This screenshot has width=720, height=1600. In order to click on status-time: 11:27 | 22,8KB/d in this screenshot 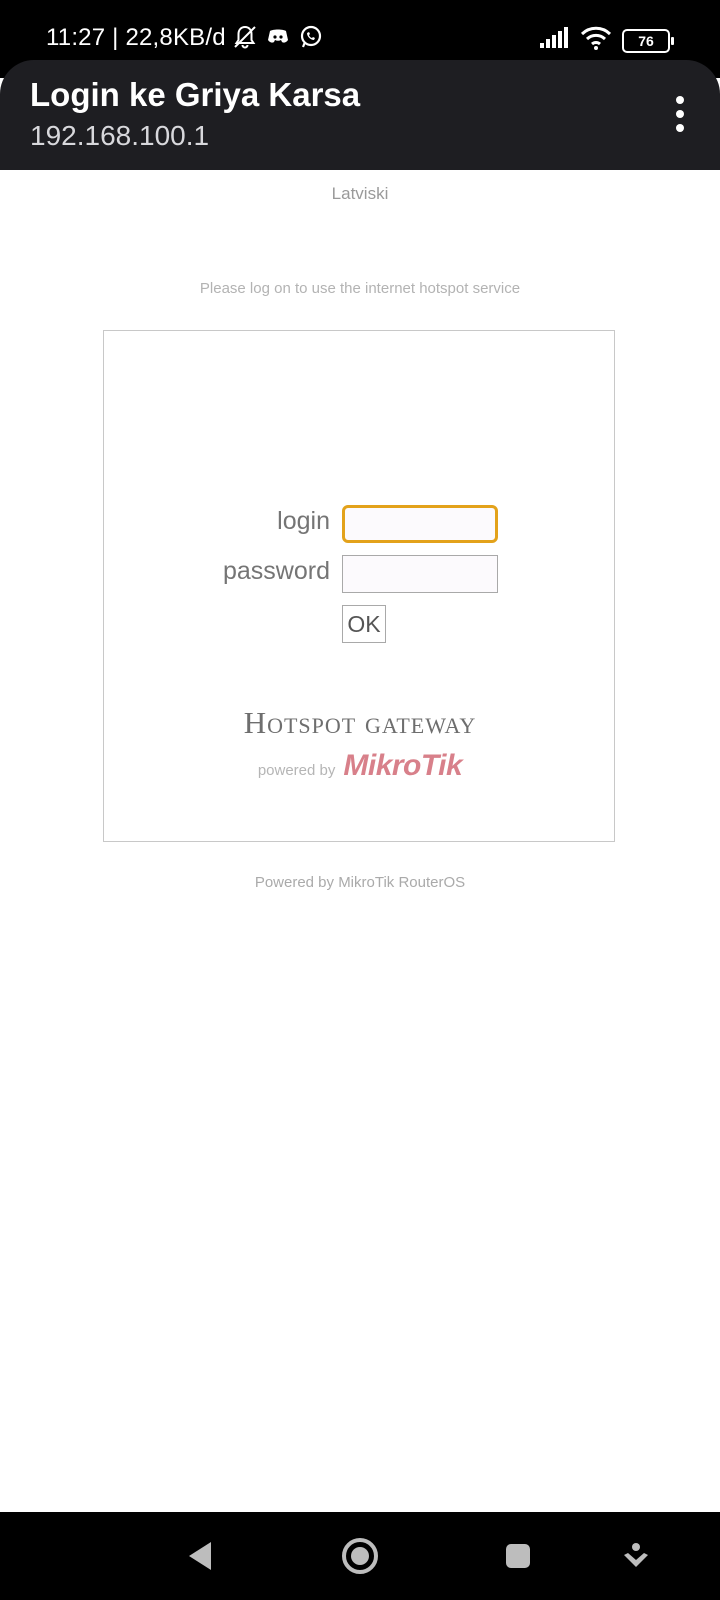, I will do `click(136, 37)`.